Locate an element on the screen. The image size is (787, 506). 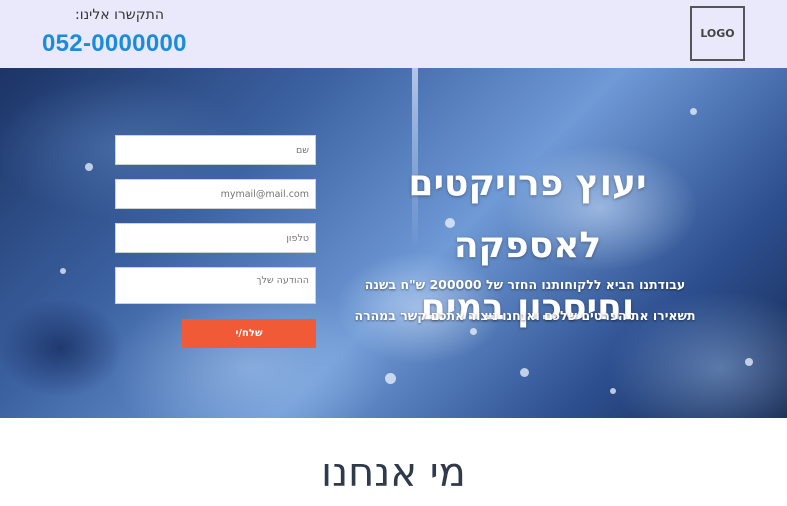
email-field is located at coordinates (215, 194).